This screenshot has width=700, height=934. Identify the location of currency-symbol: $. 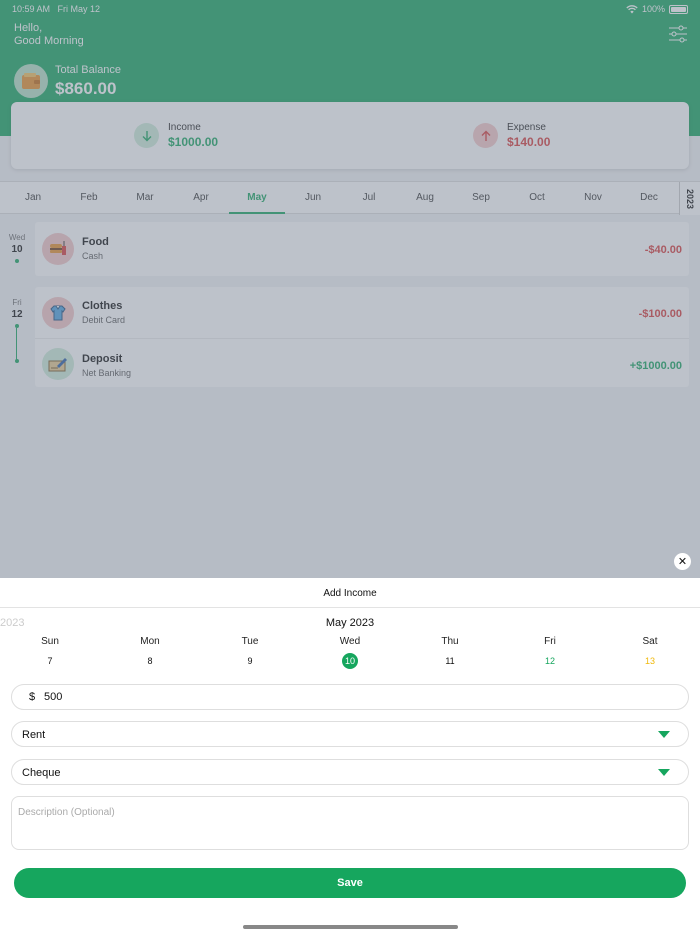
(32, 697).